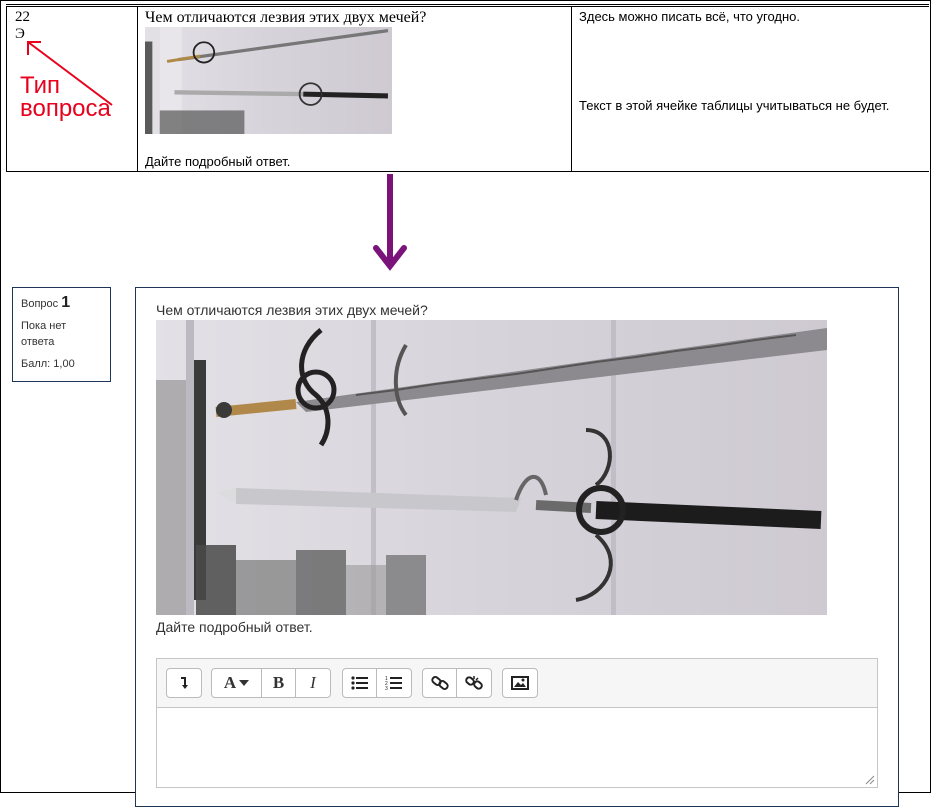 This screenshot has height=807, width=931. I want to click on question-hint: Дайте подробный ответ., so click(234, 627).